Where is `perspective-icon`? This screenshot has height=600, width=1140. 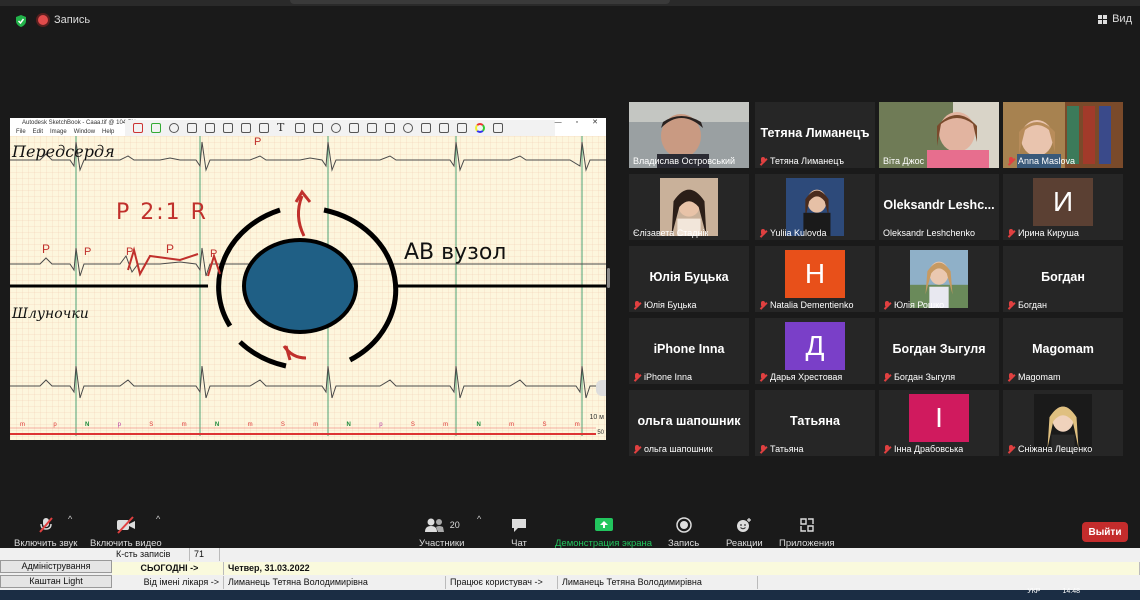 perspective-icon is located at coordinates (354, 128).